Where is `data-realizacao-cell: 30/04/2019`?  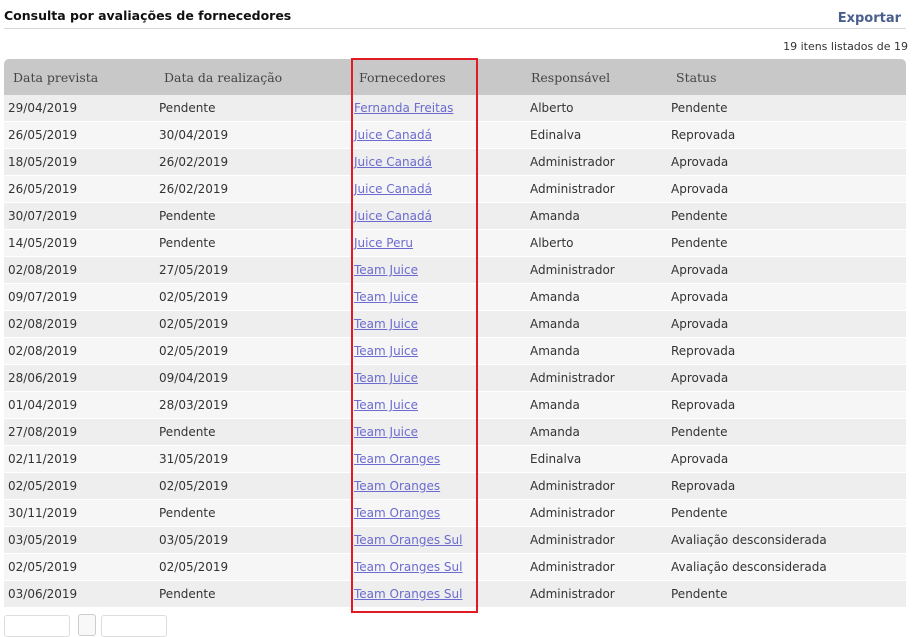
data-realizacao-cell: 30/04/2019 is located at coordinates (252, 135).